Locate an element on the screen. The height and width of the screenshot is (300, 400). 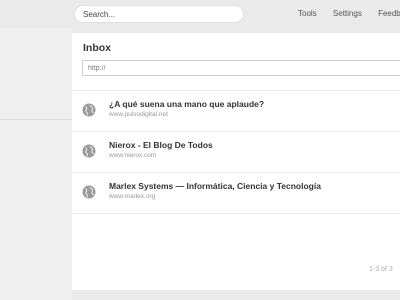
feed-title: Nierox - El Blog De Todos is located at coordinates (161, 145).